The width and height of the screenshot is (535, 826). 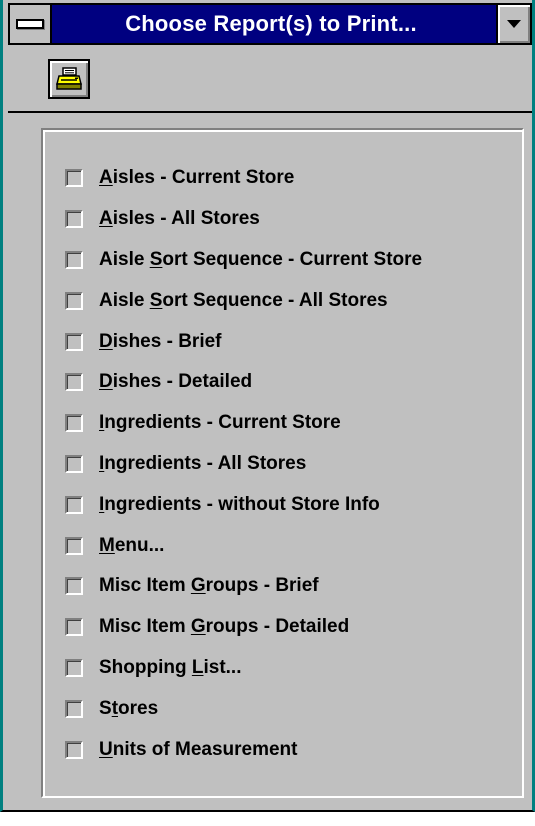 I want to click on report-option: Aisles - All Stores, so click(x=243, y=219).